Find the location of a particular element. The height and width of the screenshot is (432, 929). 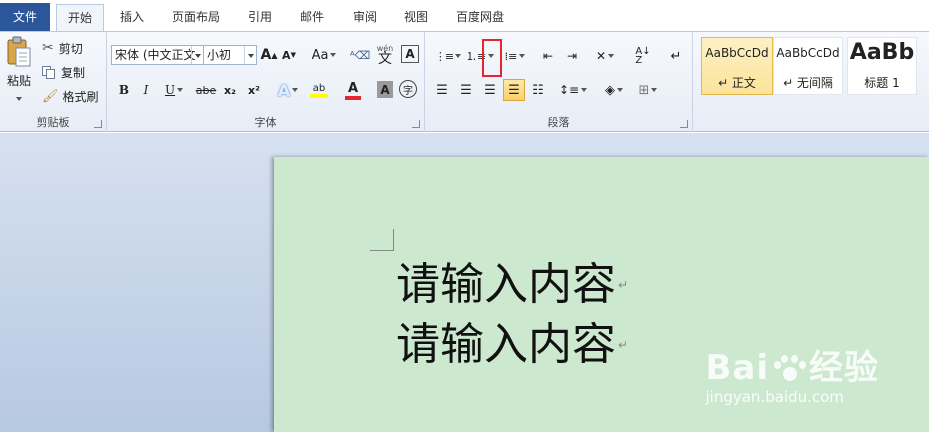

highlight-color-button: ab is located at coordinates (319, 90).